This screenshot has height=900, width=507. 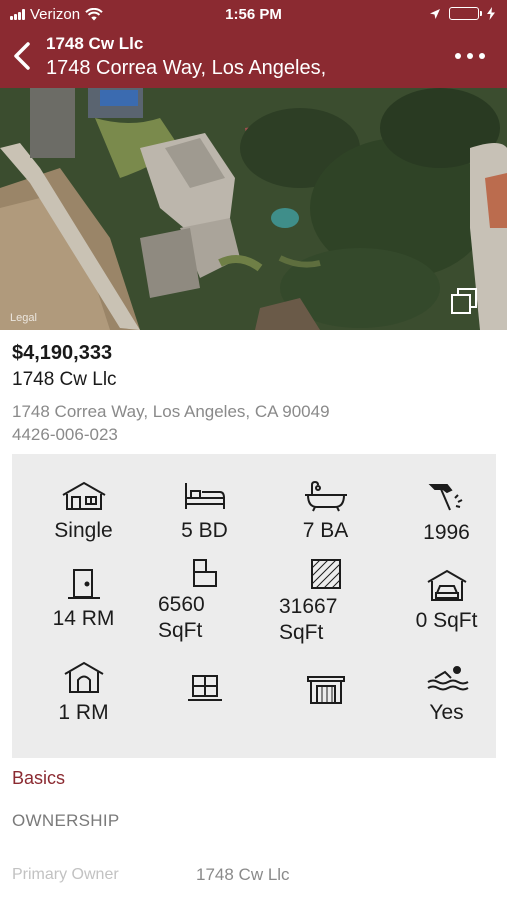 I want to click on feature-lot-sqft-unit: SqFt, so click(x=301, y=632).